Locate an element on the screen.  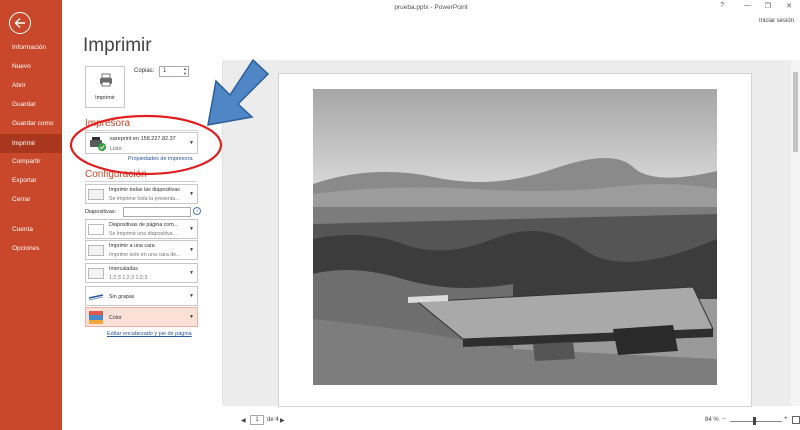
collate-title: Intercaladas is located at coordinates (123, 269).